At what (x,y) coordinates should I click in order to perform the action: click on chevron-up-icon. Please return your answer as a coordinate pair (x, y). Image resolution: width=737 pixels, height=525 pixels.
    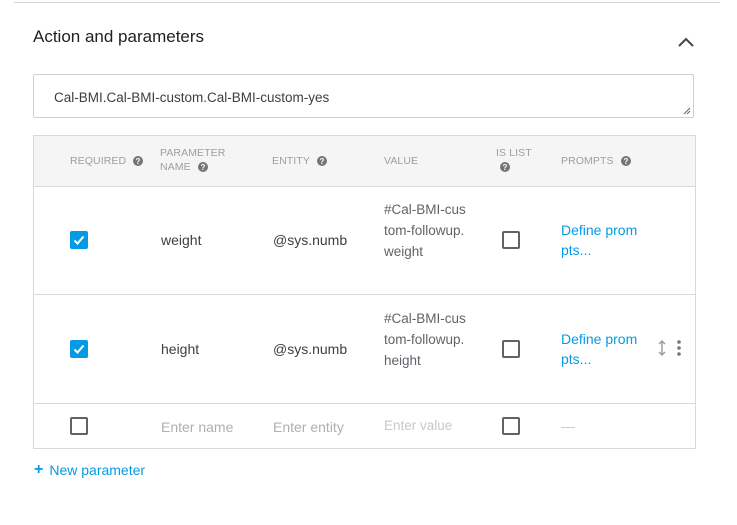
    Looking at the image, I should click on (686, 42).